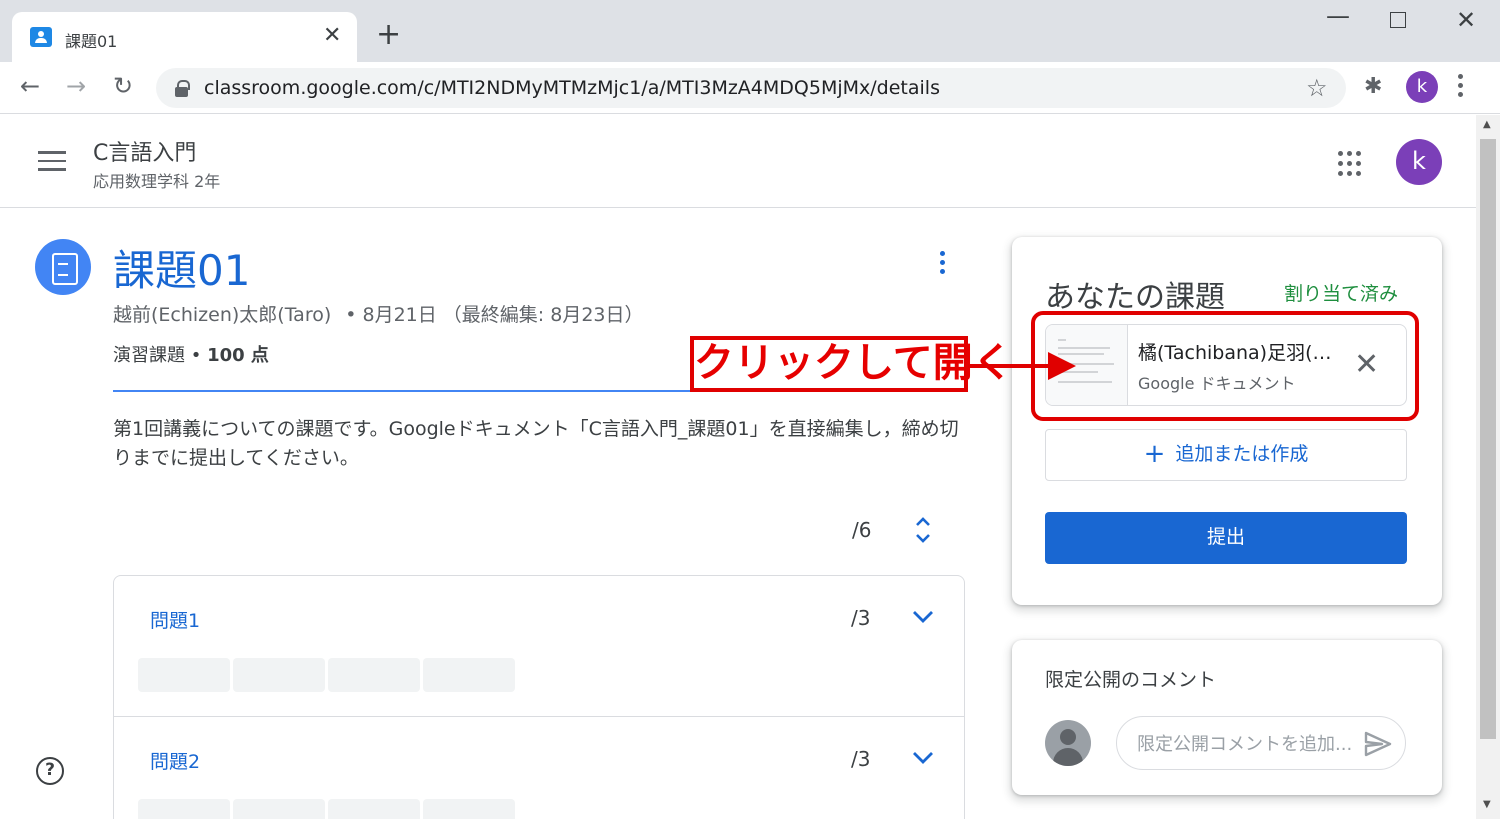 This screenshot has height=819, width=1500. What do you see at coordinates (1419, 162) in the screenshot?
I see `account-avatar: k` at bounding box center [1419, 162].